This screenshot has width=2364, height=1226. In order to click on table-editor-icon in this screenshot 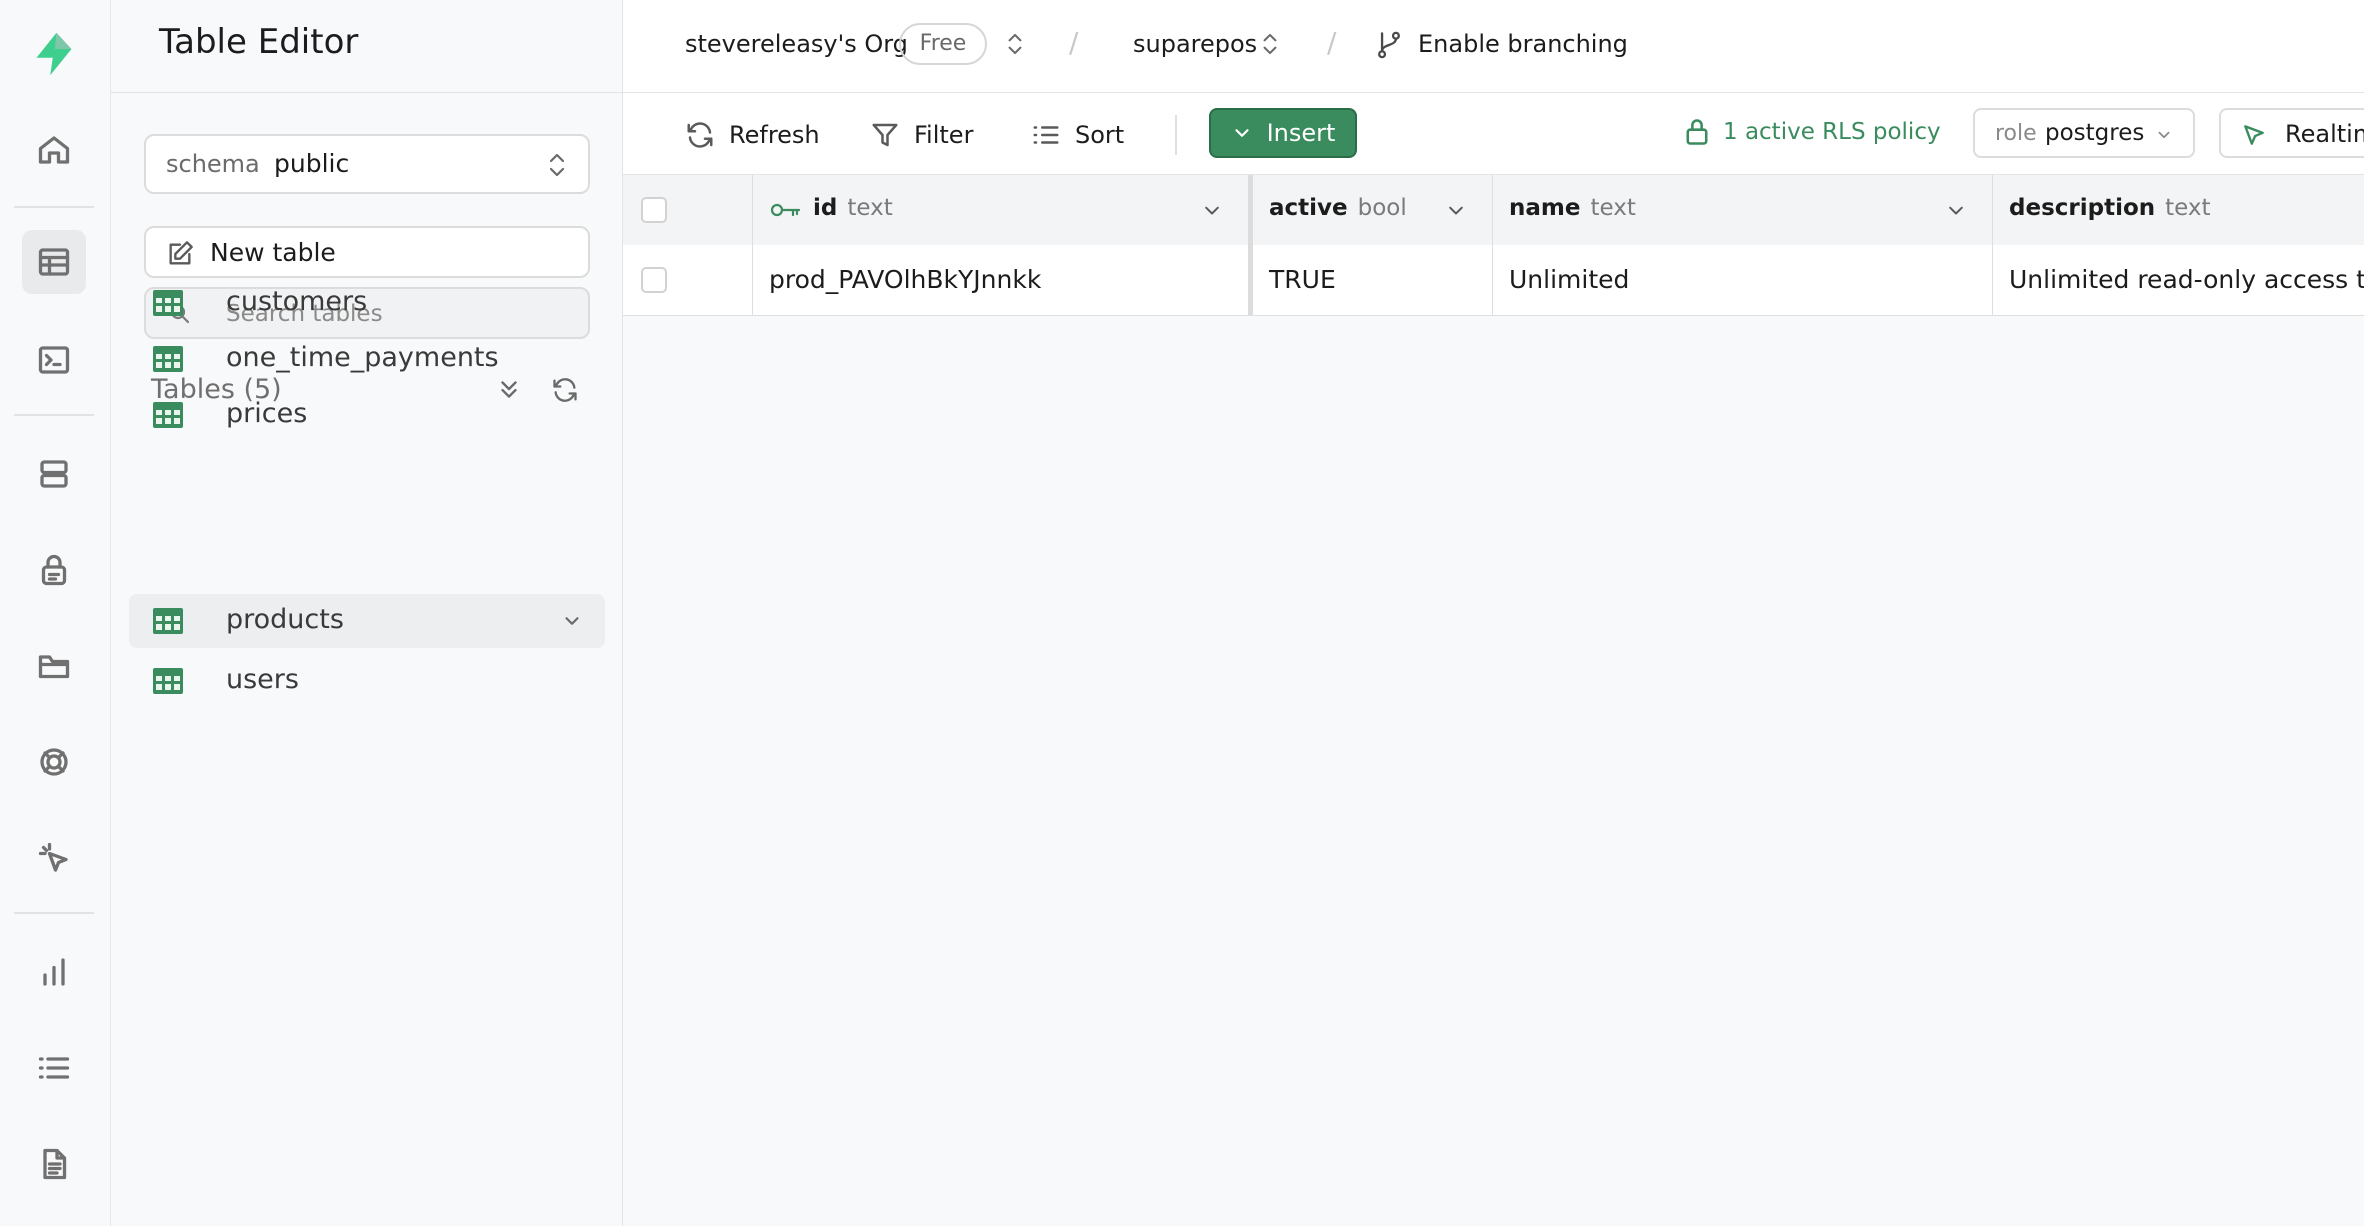, I will do `click(54, 262)`.